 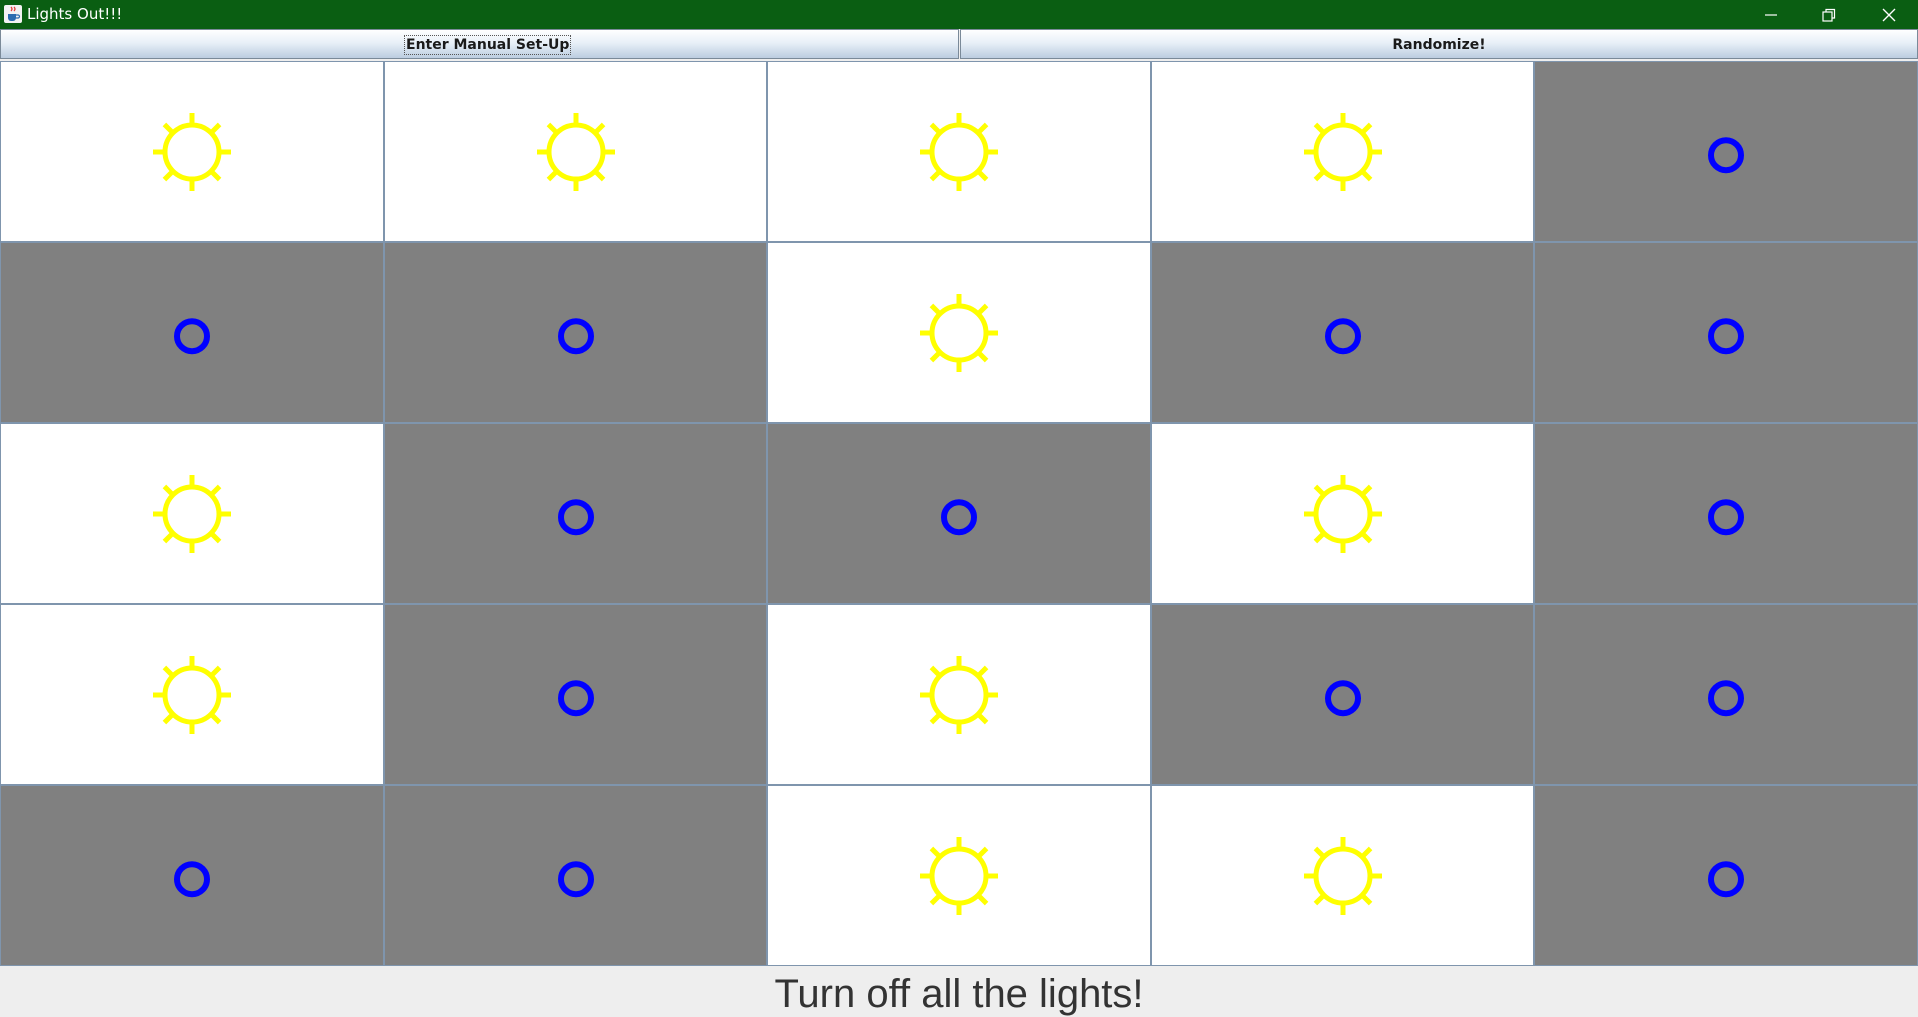 I want to click on light-cell-r5-c2, so click(x=575, y=875).